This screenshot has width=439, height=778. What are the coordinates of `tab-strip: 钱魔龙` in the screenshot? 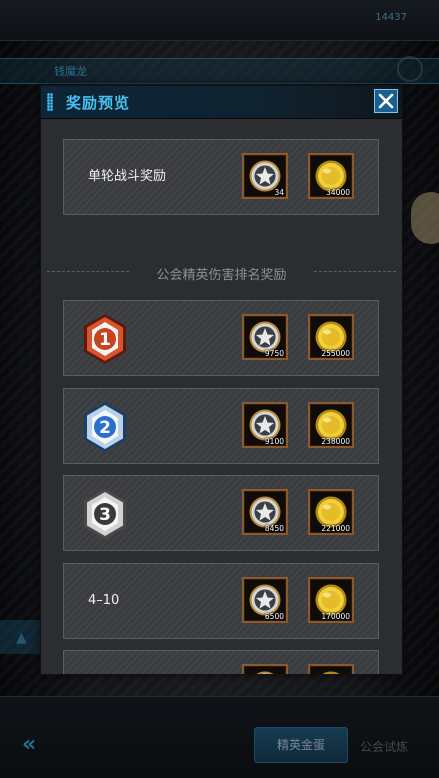 It's located at (219, 71).